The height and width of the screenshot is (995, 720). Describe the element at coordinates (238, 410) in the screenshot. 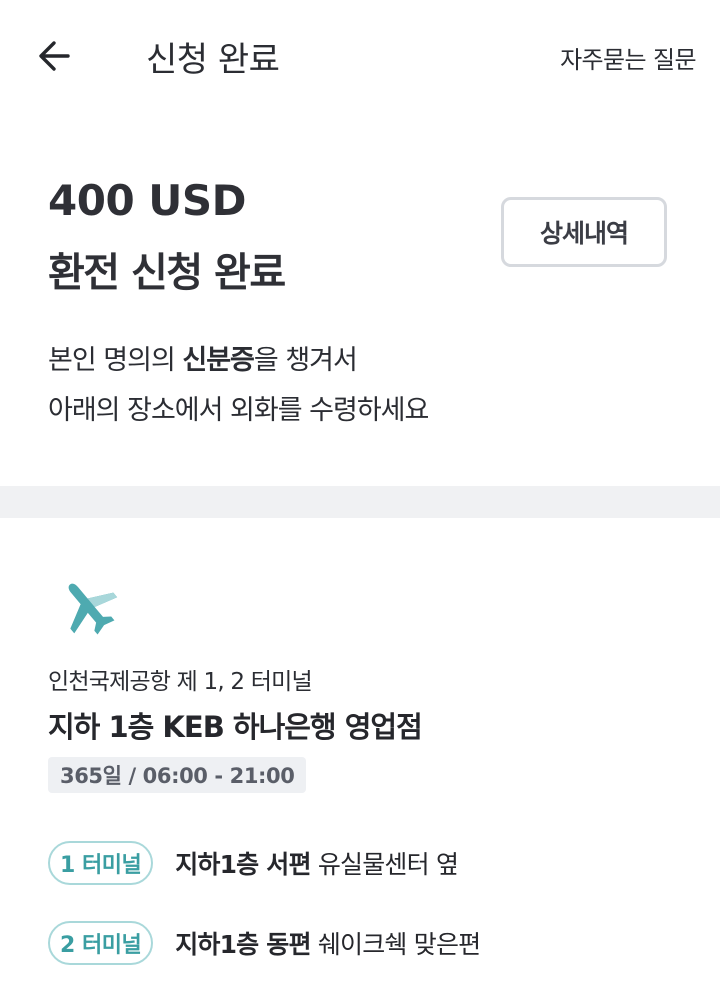

I see `instruction-line-2: 아래의 장소에서 외화를 수령하세요` at that location.